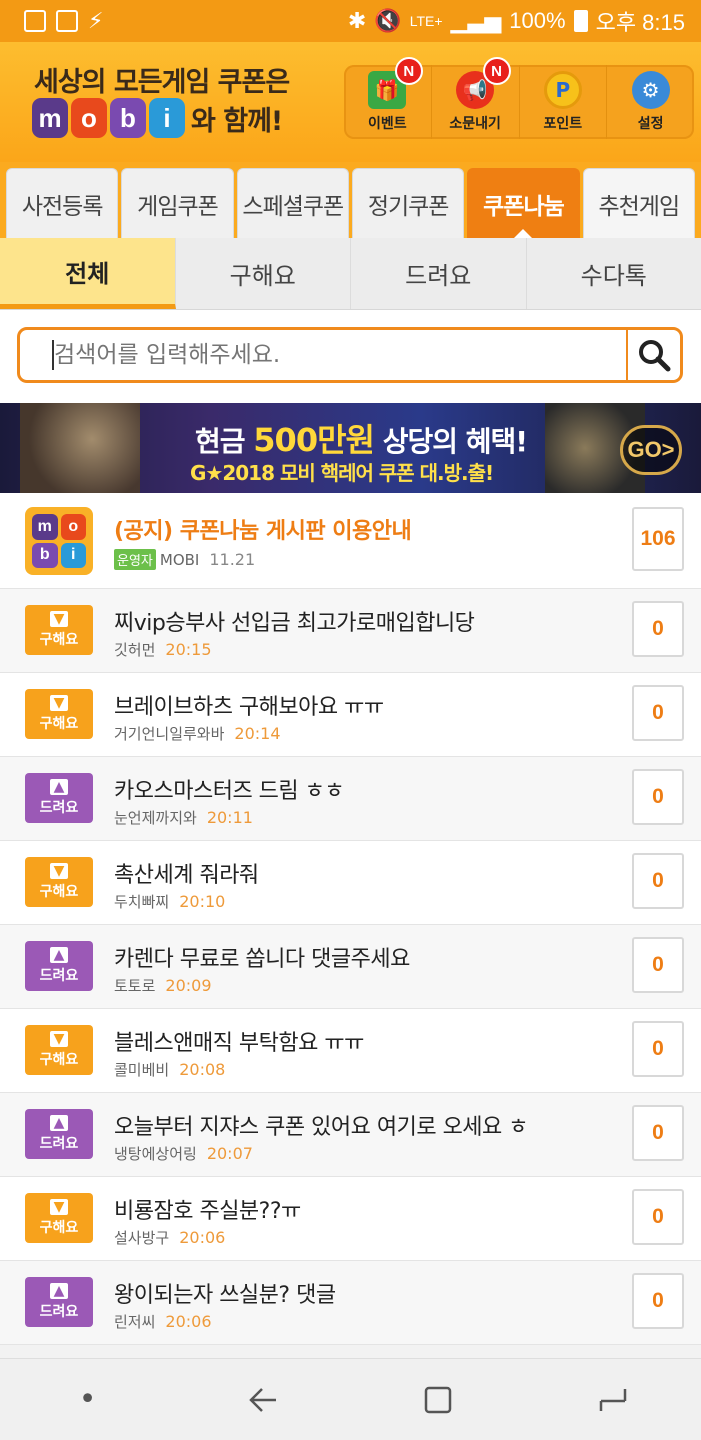 The width and height of the screenshot is (701, 1440). Describe the element at coordinates (439, 273) in the screenshot. I see `subtab-giving: 드려요` at that location.